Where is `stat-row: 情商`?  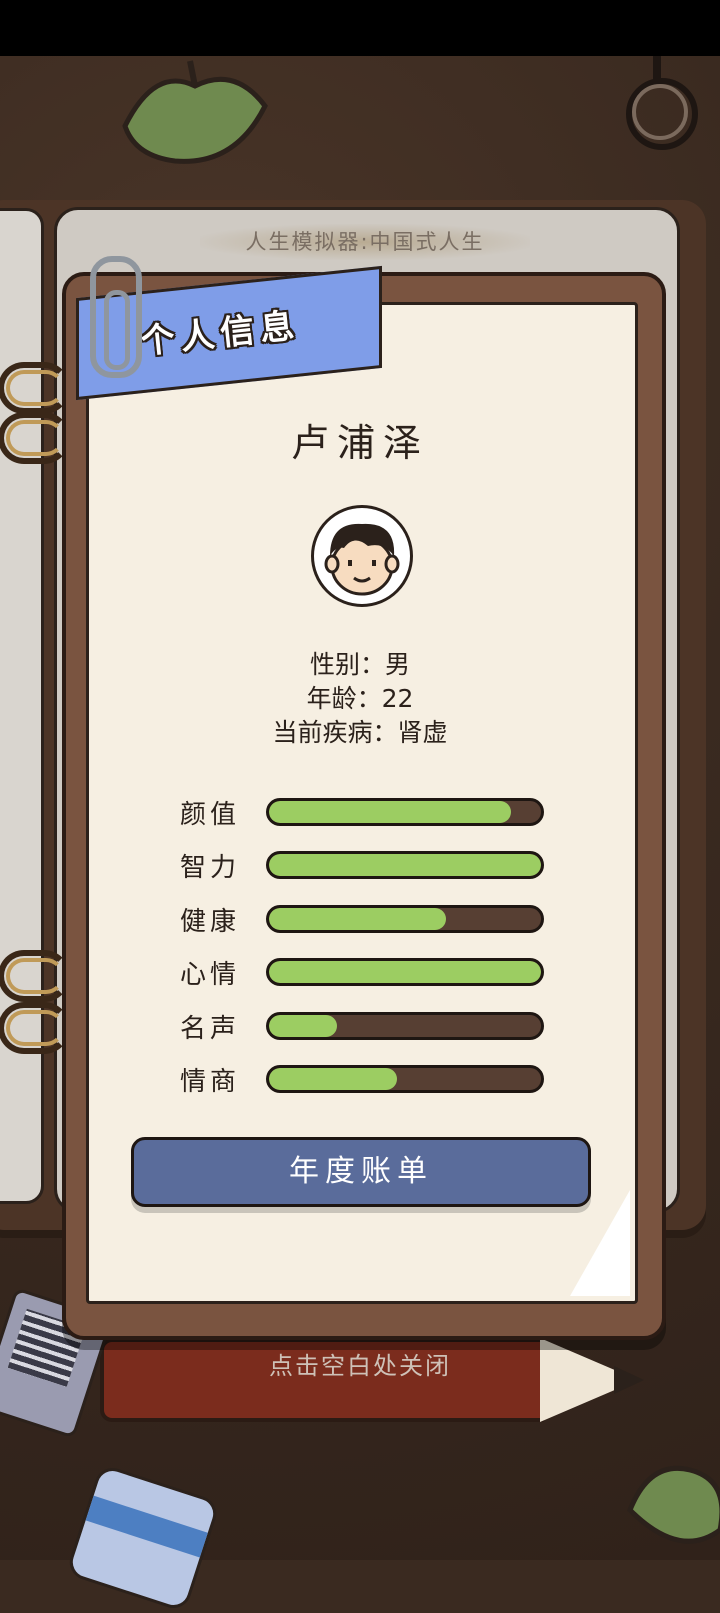 stat-row: 情商 is located at coordinates (370, 1081).